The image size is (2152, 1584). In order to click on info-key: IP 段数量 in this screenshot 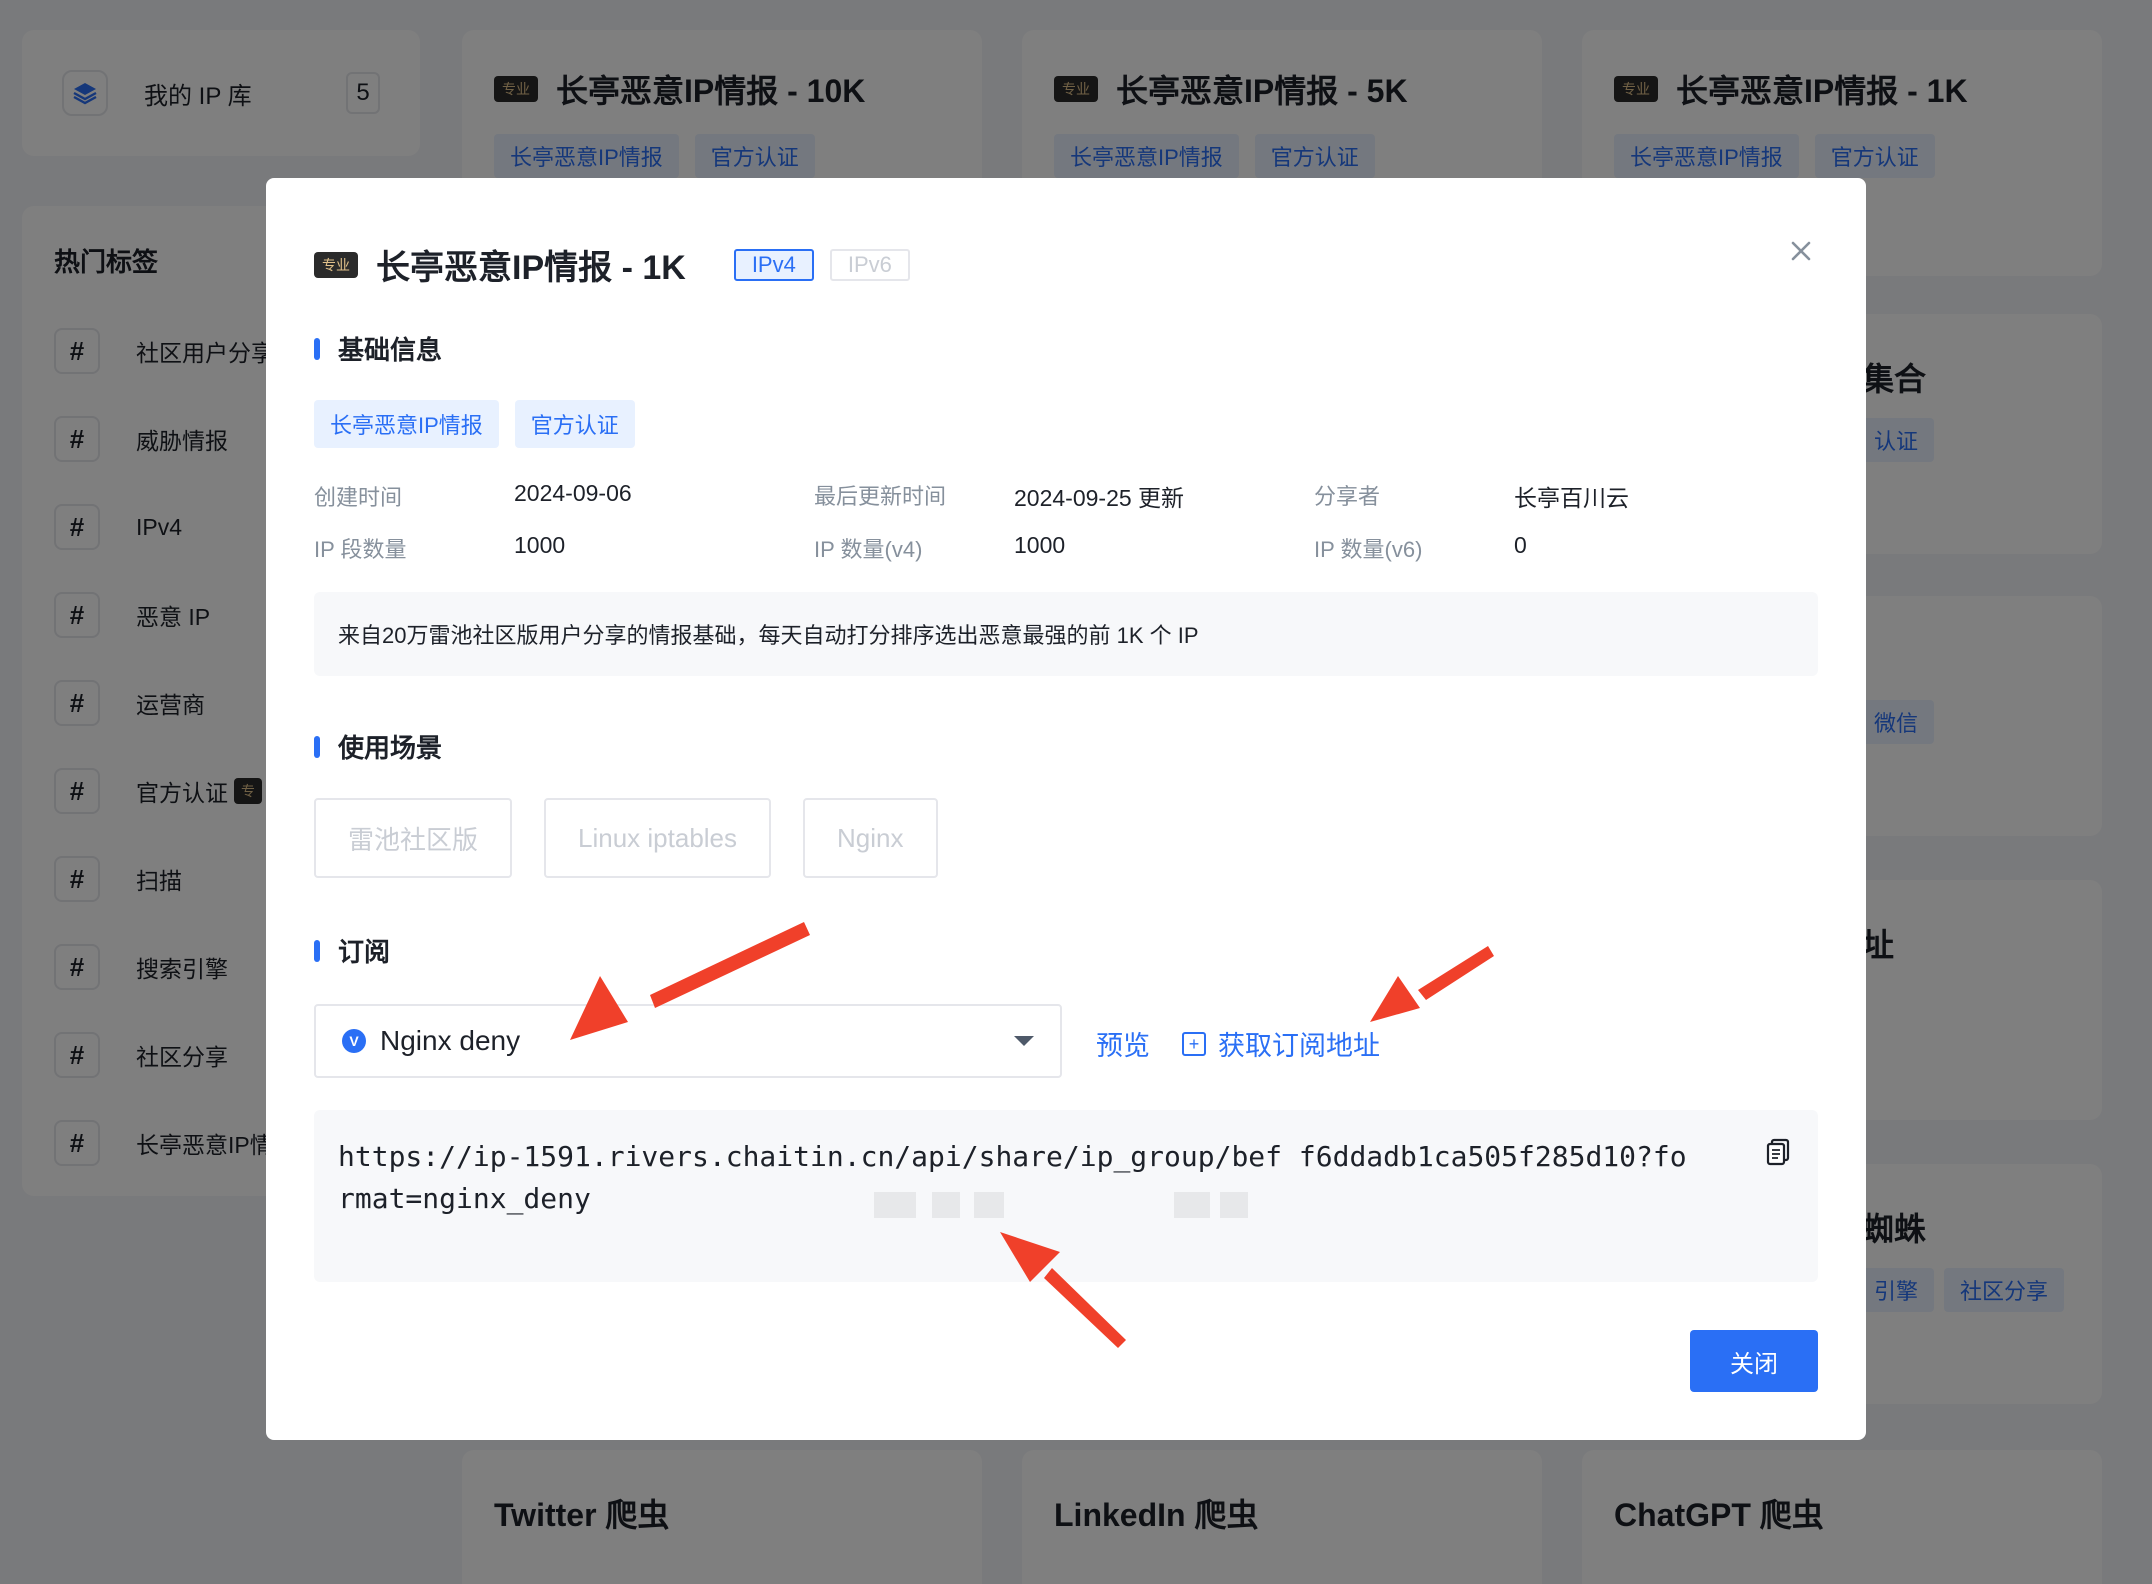, I will do `click(360, 549)`.